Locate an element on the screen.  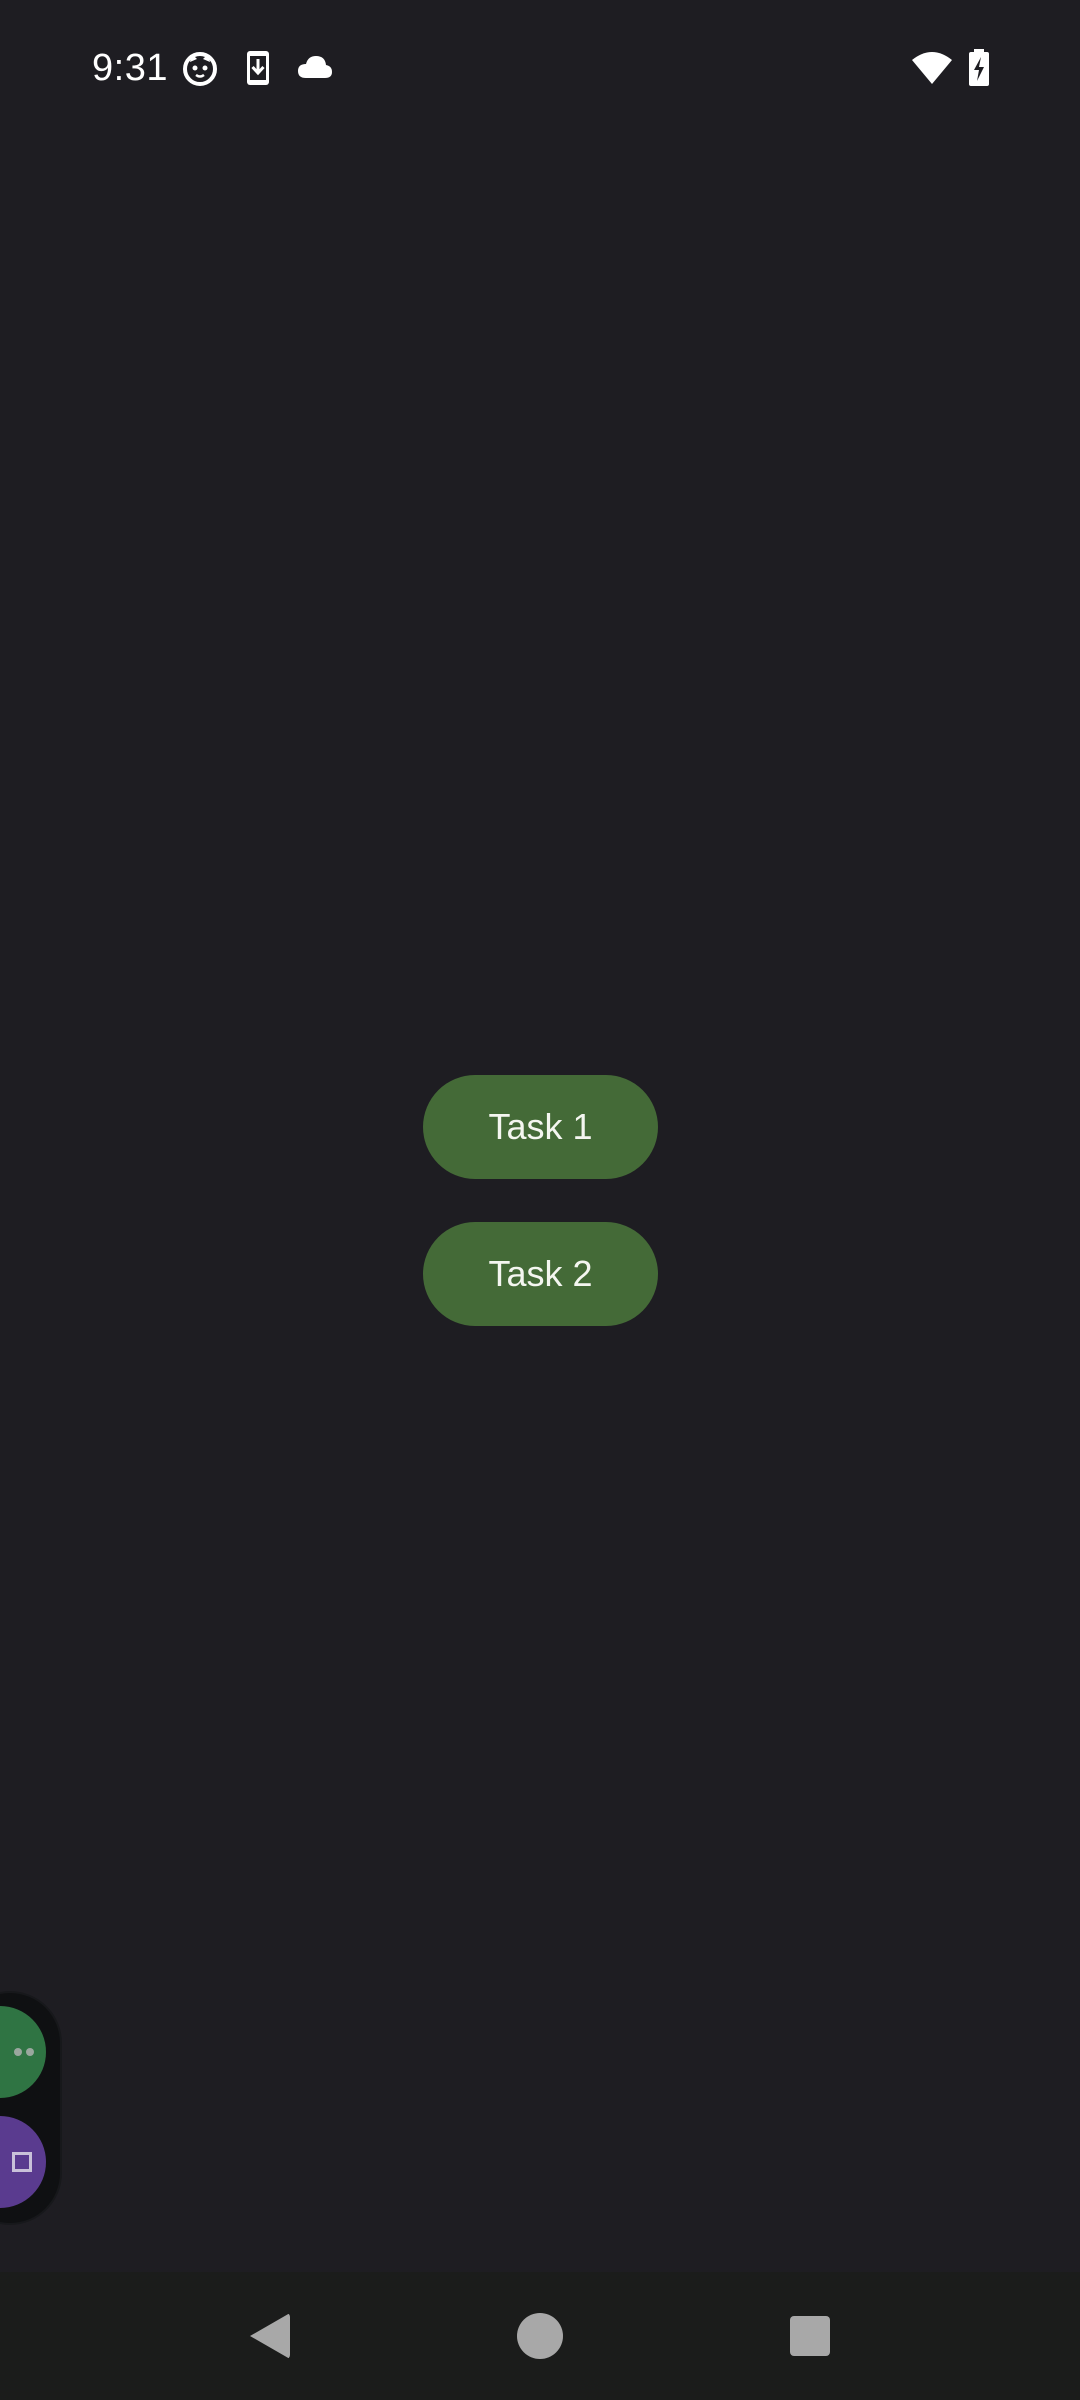
home-button is located at coordinates (540, 2336).